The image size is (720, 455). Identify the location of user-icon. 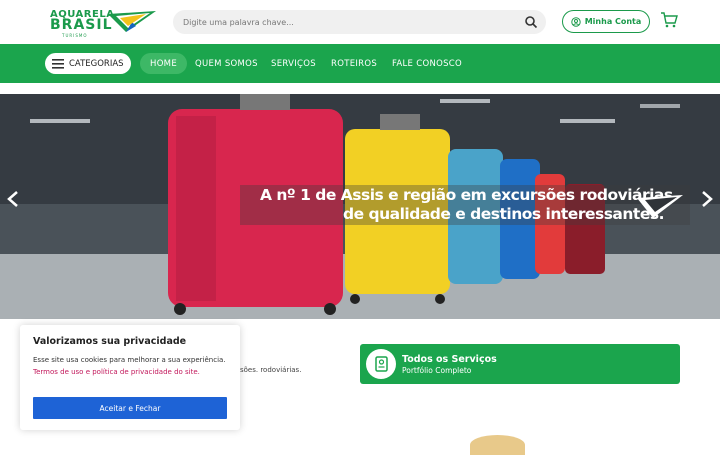
(576, 21).